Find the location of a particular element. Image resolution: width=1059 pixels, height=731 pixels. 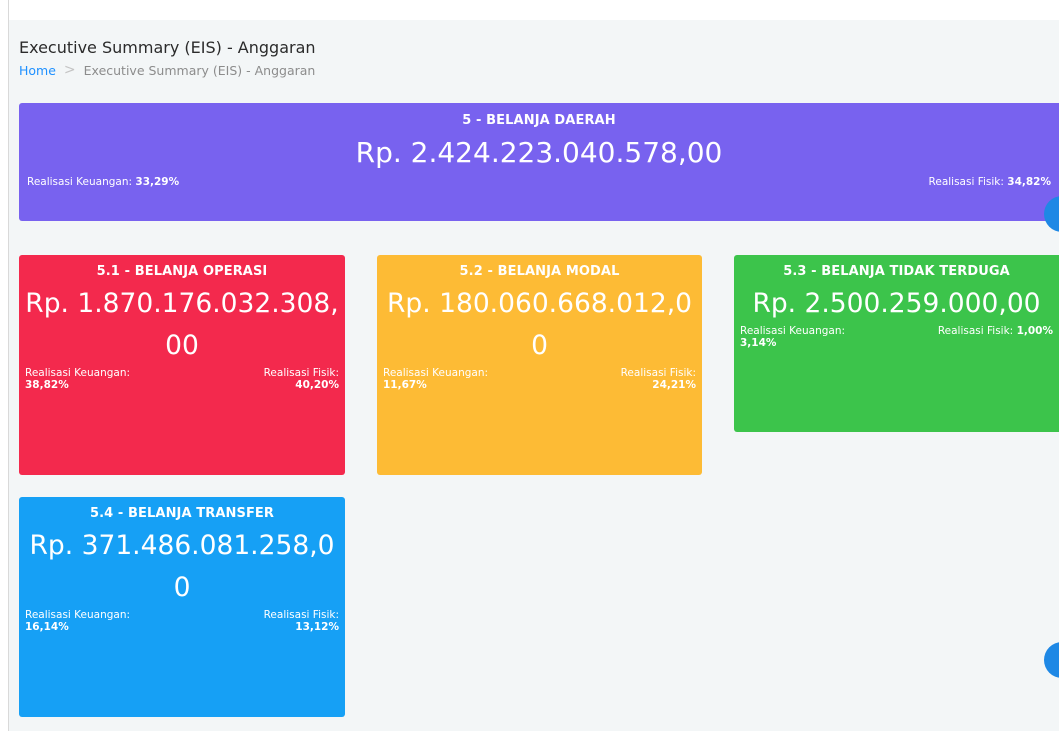

realisasi-fisik-value: 1,00% is located at coordinates (1034, 331).